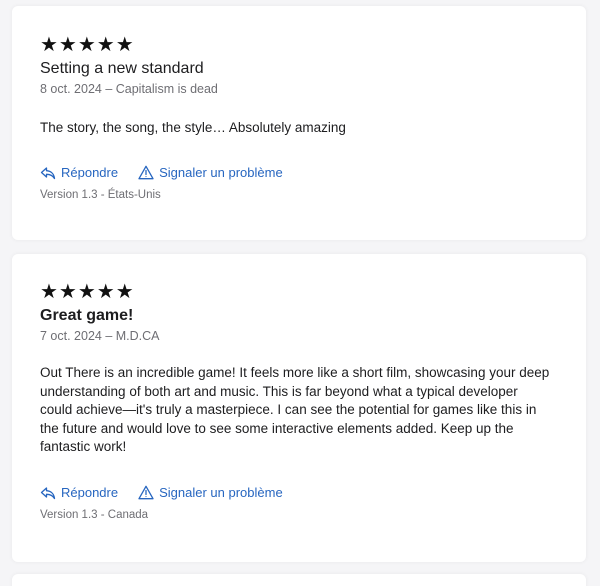  I want to click on review-version: Version 1.3 - Canada, so click(94, 514).